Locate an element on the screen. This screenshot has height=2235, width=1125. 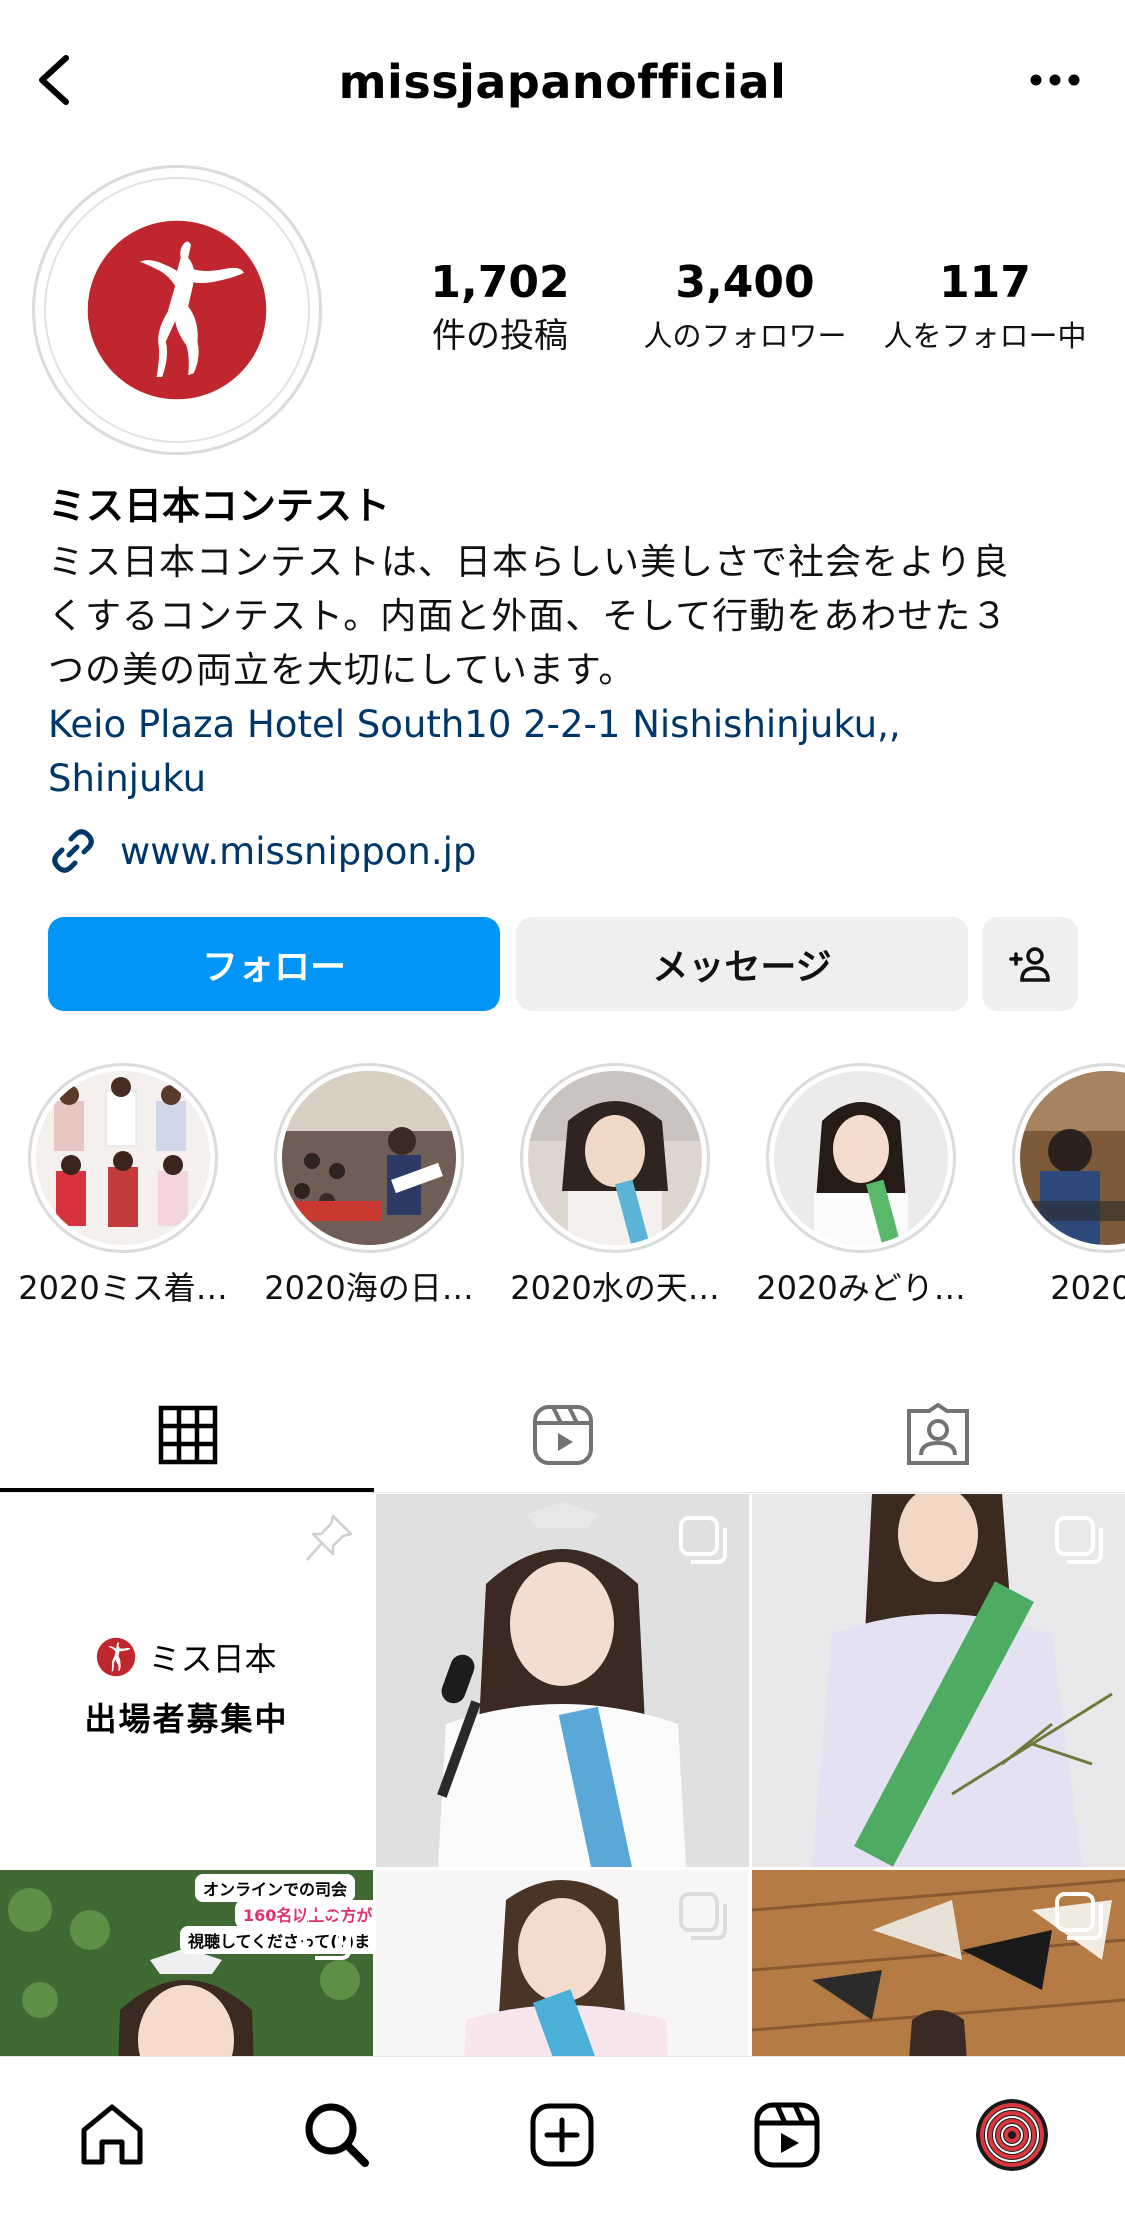
following-count: 117 is located at coordinates (985, 282).